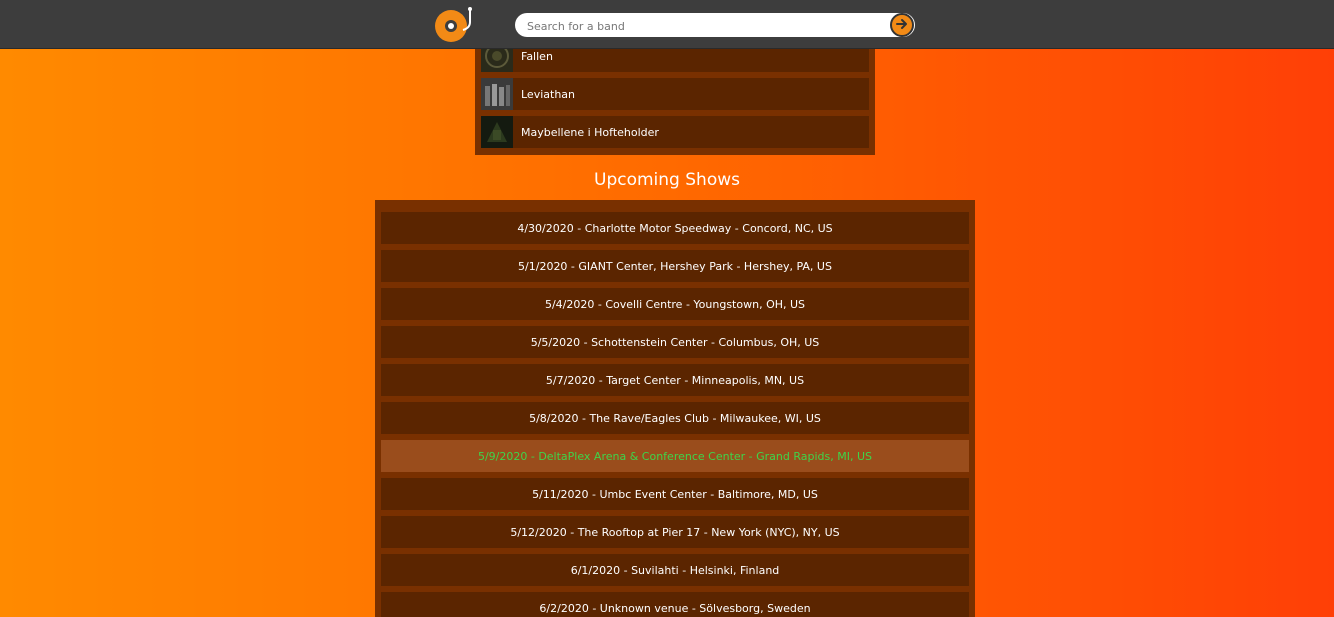 The height and width of the screenshot is (617, 1334). Describe the element at coordinates (675, 570) in the screenshot. I see `show-item: 6/1/2020 - Suvilahti - Helsinki, Finland` at that location.